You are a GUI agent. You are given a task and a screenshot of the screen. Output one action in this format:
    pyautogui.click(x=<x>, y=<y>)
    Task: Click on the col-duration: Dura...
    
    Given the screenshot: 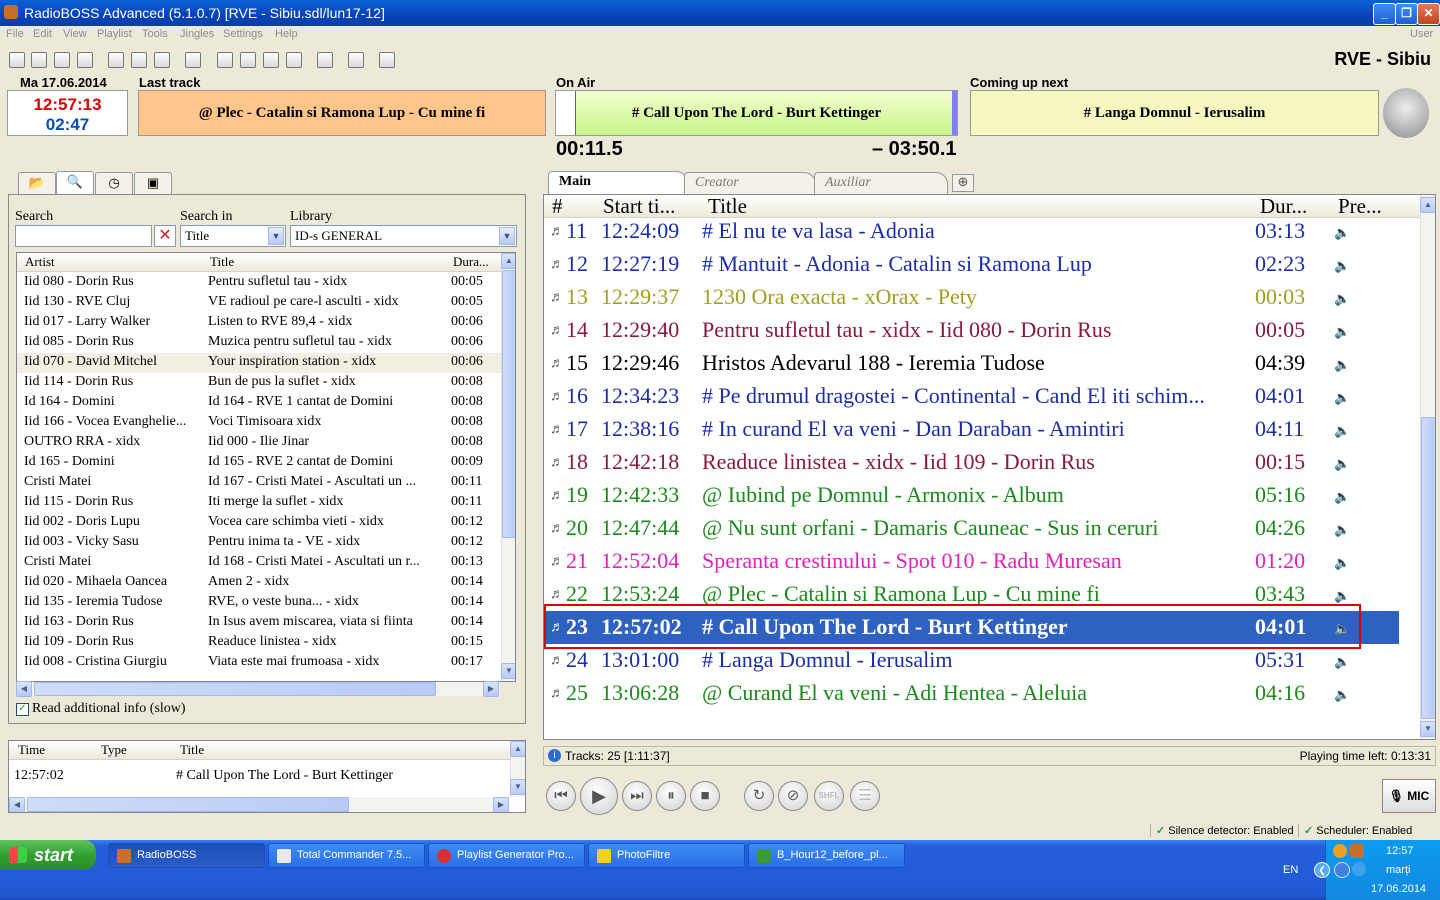 What is the action you would take?
    pyautogui.click(x=471, y=262)
    